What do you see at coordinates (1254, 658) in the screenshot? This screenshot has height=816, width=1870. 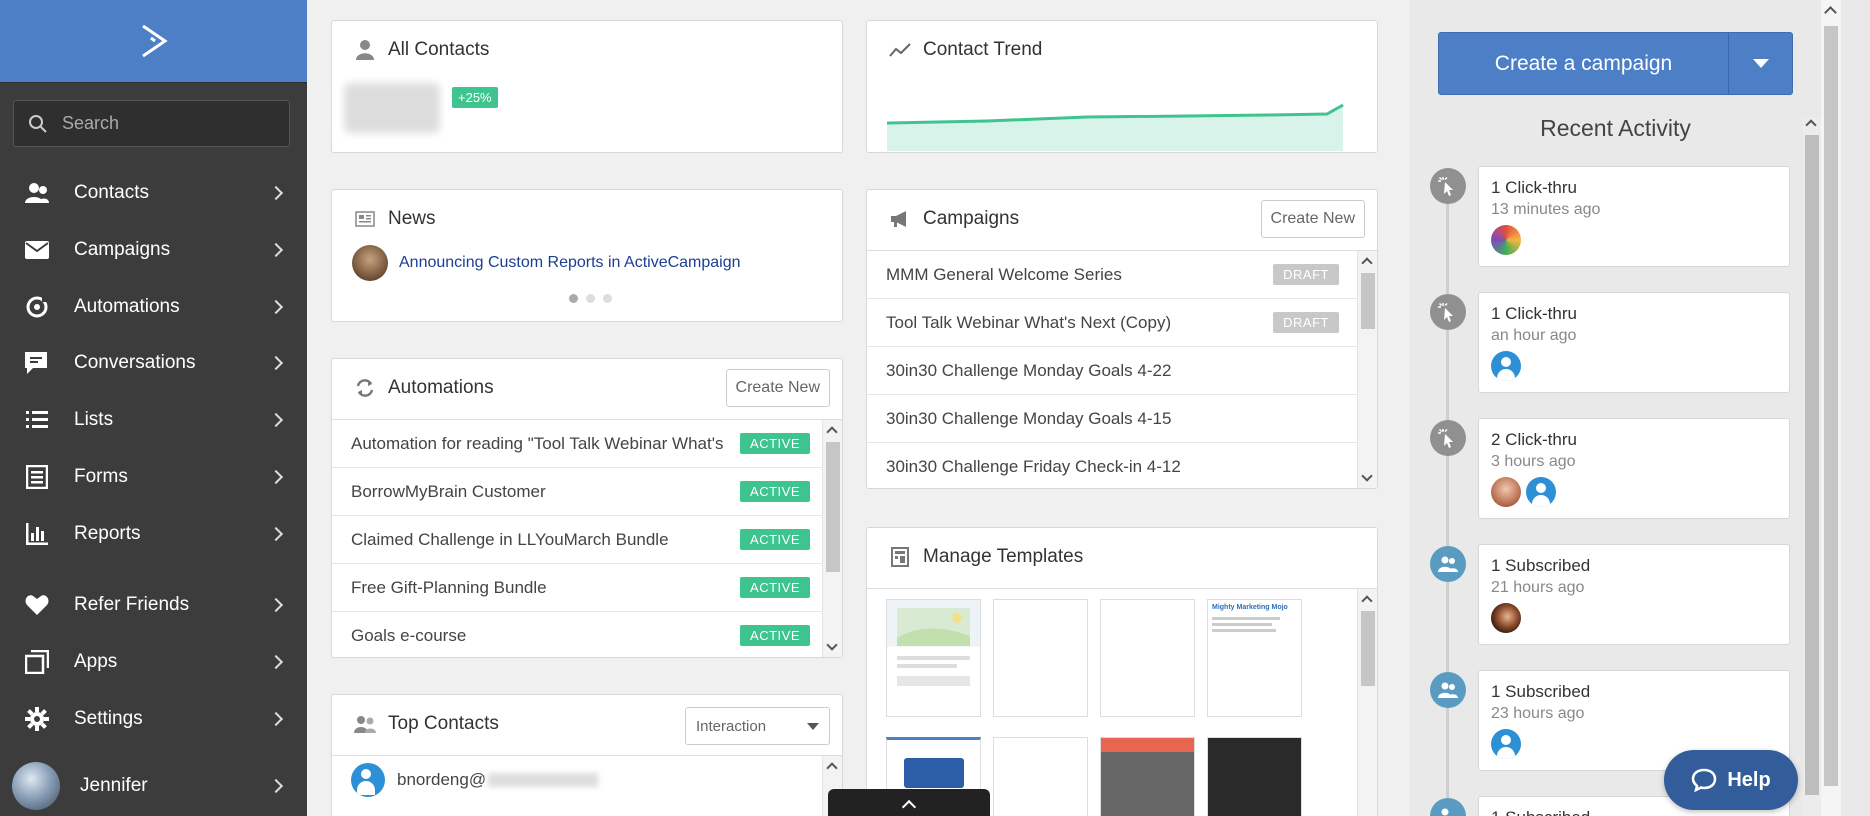 I see `template-thumbnail: Mighty Marketing Mojo` at bounding box center [1254, 658].